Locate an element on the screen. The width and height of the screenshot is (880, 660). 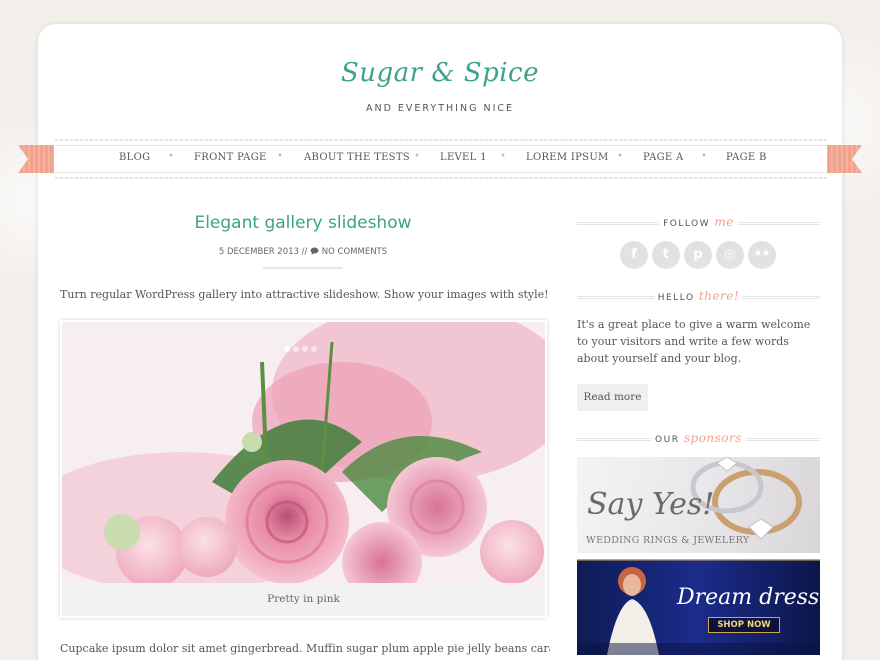
hello-label: HELLO is located at coordinates (676, 298).